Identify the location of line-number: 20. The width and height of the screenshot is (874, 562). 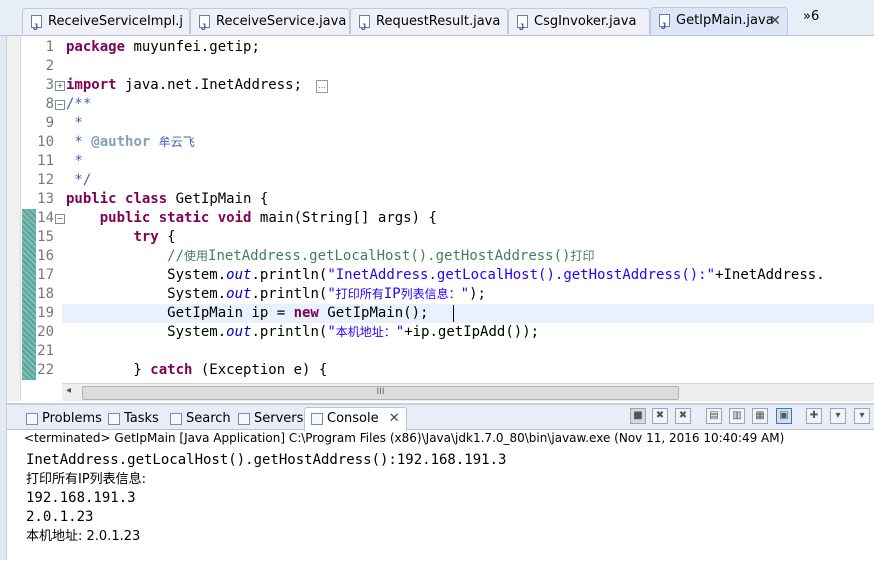
(45, 332).